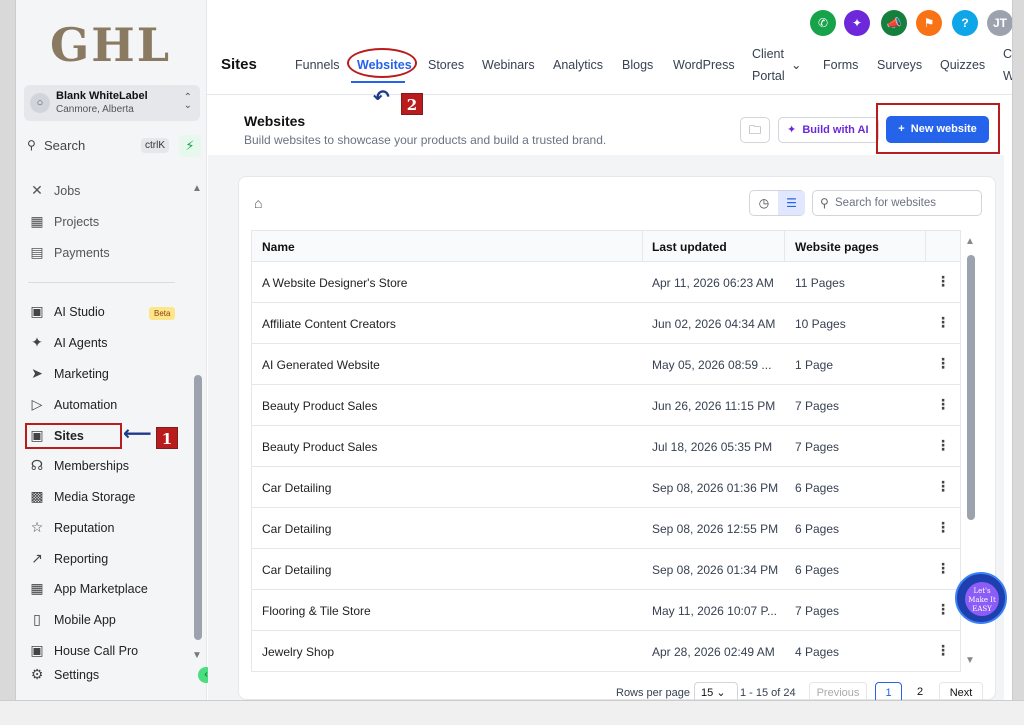 This screenshot has height=725, width=1024. I want to click on active-tab-underline, so click(378, 82).